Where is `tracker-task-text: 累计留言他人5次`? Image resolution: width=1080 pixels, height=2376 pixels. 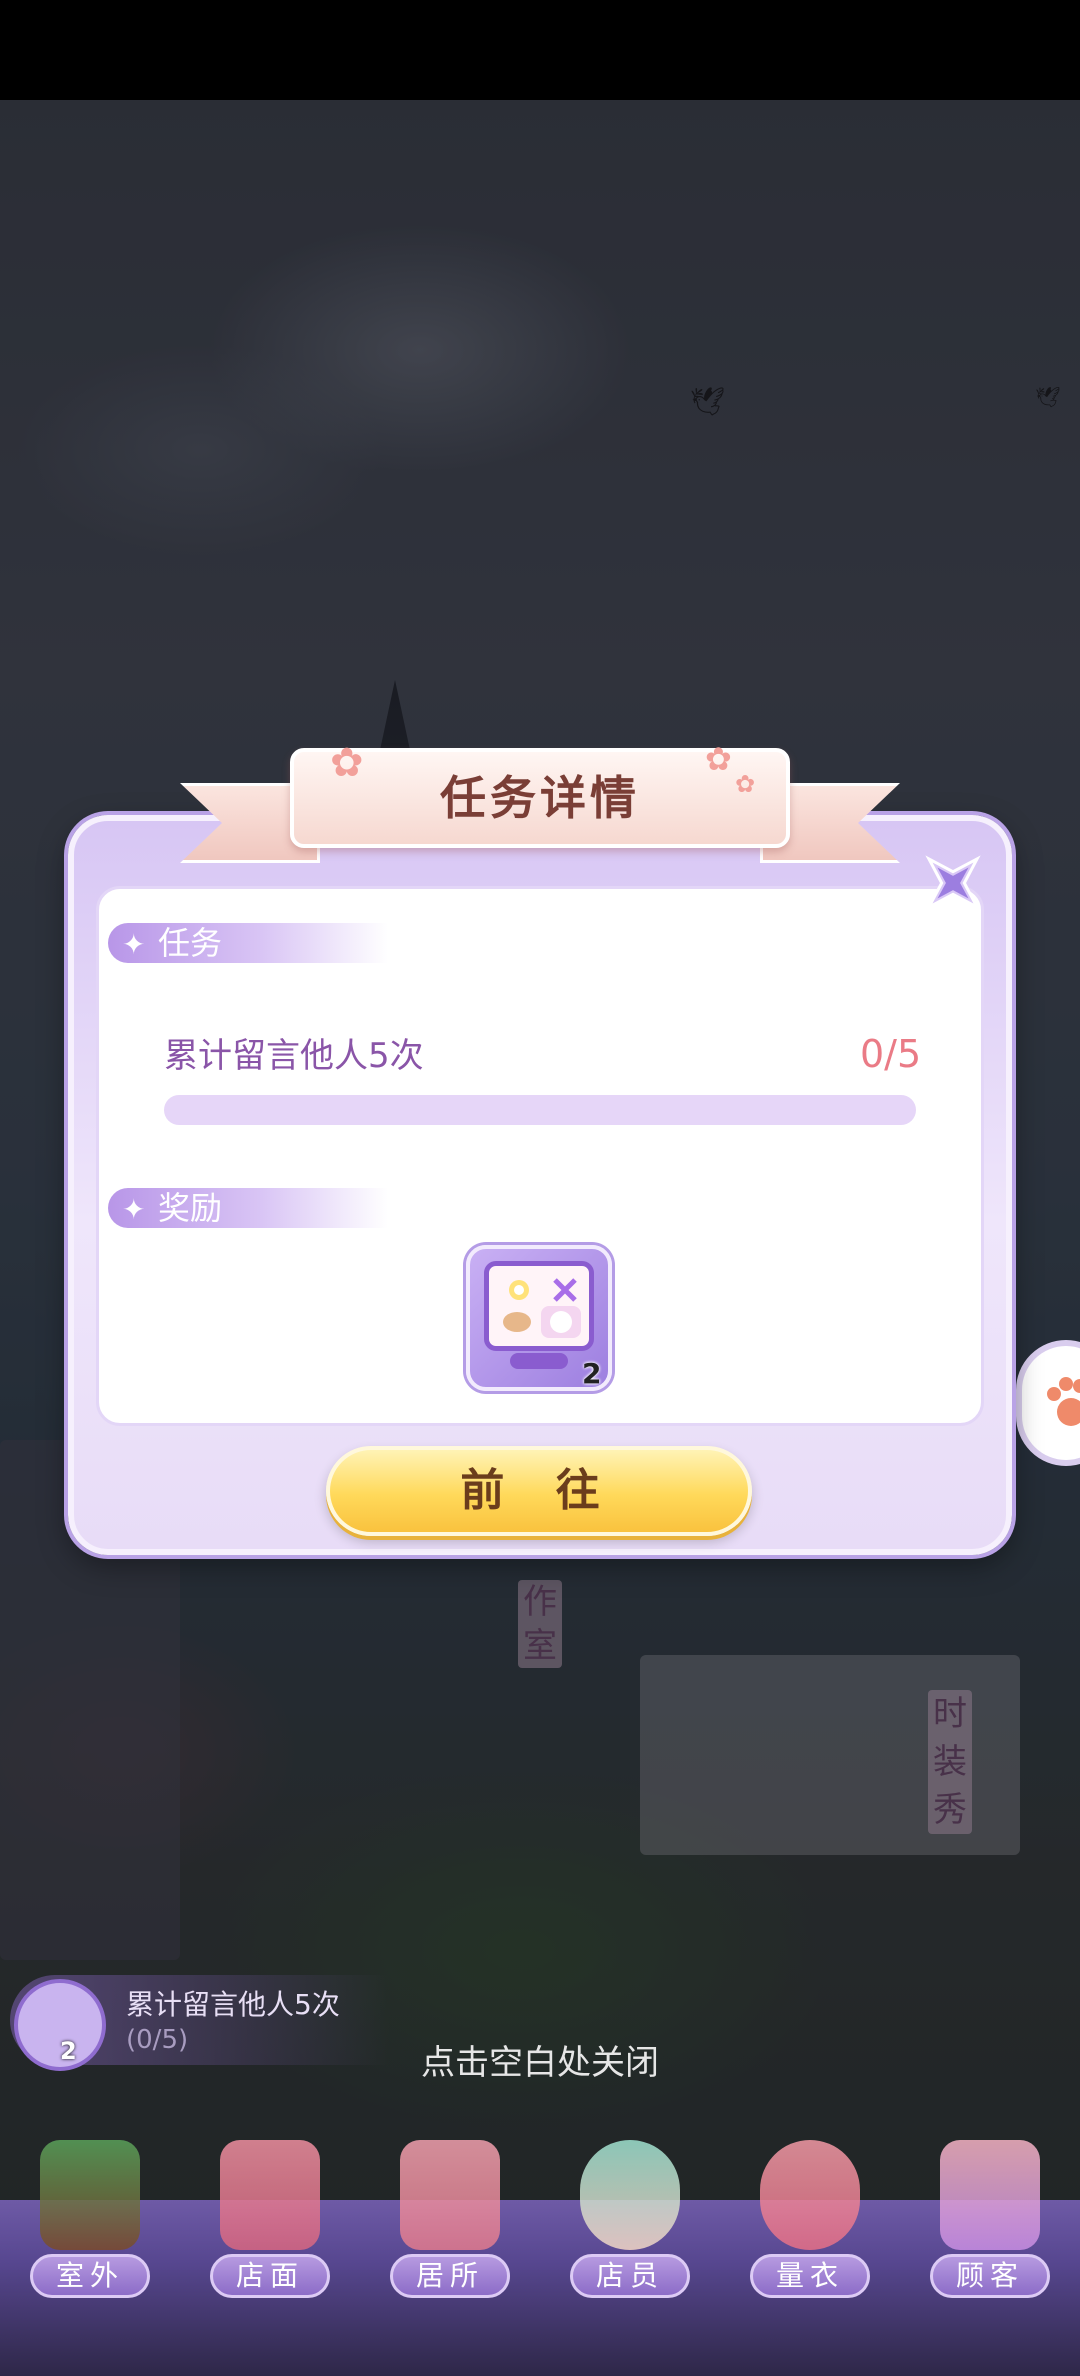
tracker-task-text: 累计留言他人5次 is located at coordinates (233, 2004).